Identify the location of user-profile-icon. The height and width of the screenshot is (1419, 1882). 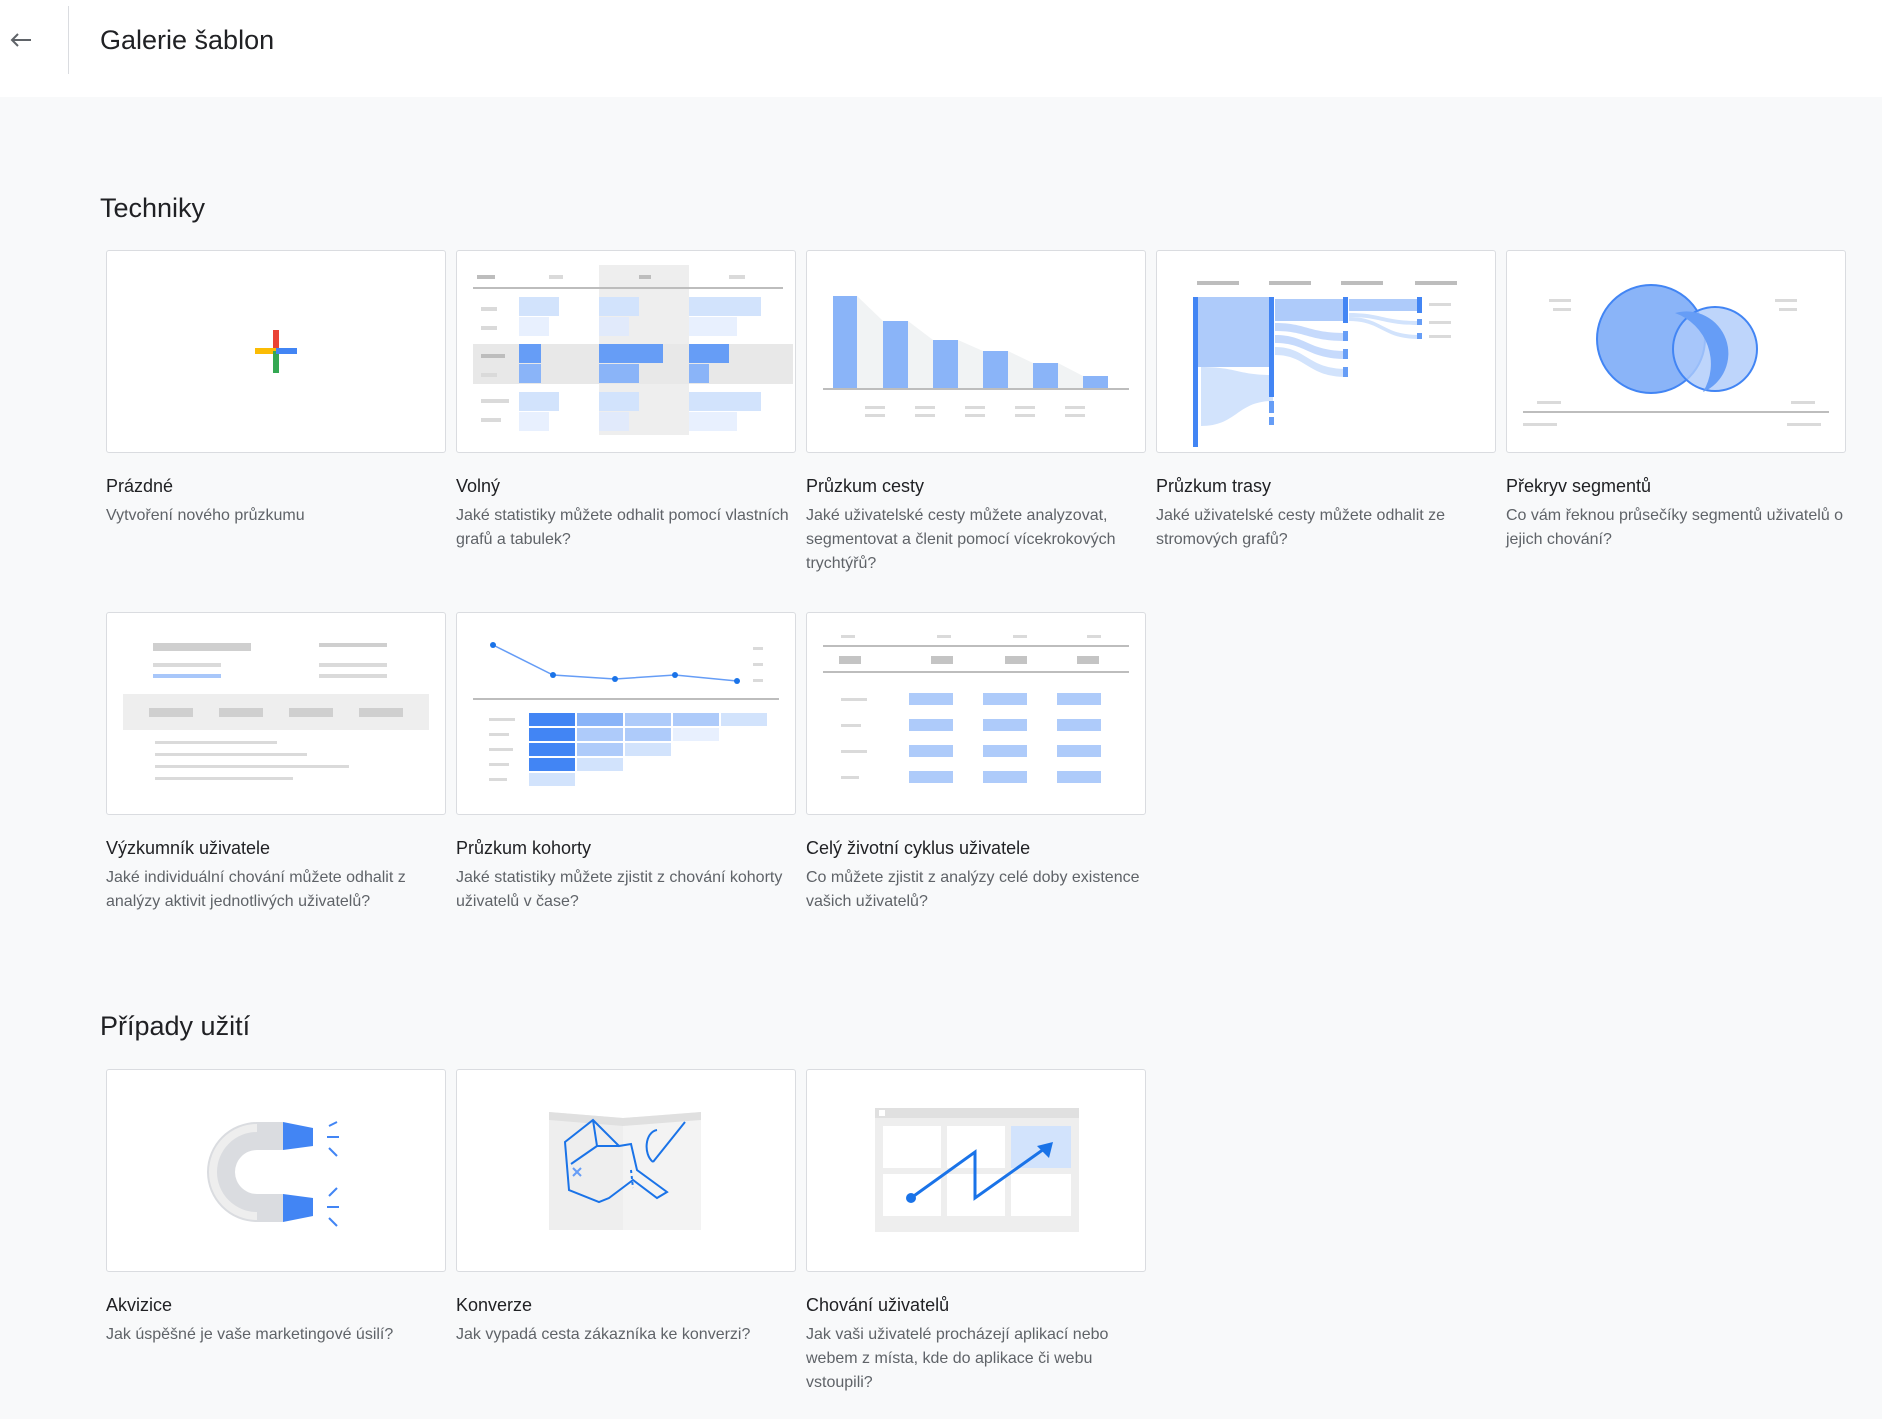
(276, 711).